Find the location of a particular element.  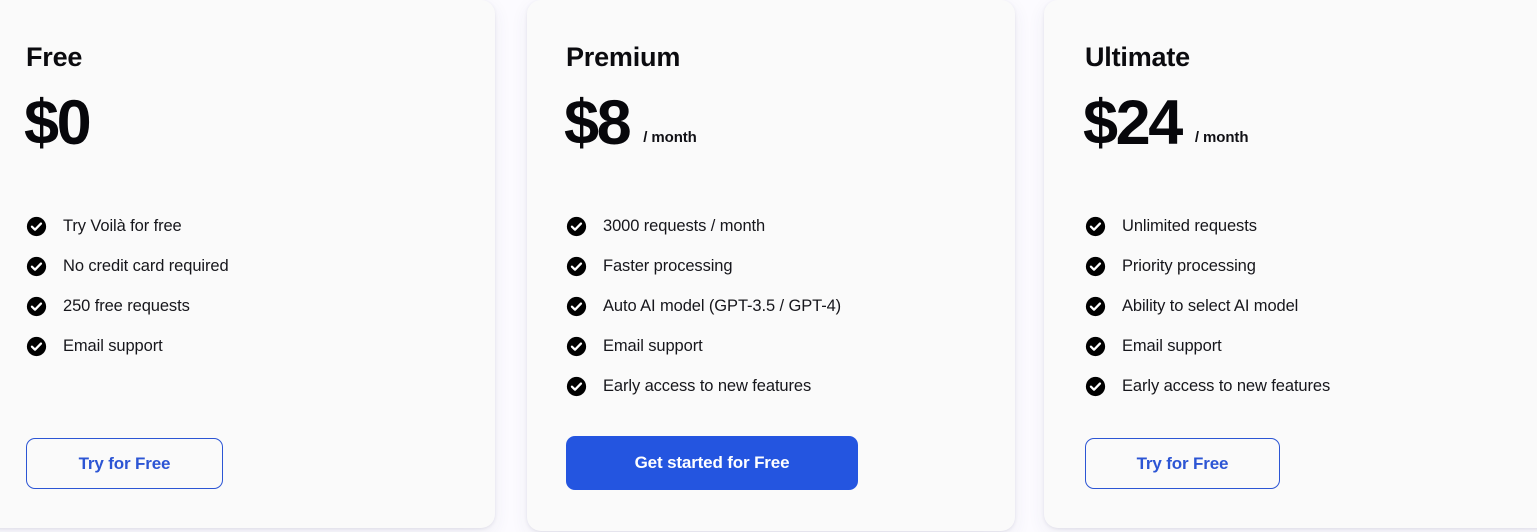

feature-label: Unlimited requests is located at coordinates (1189, 225).